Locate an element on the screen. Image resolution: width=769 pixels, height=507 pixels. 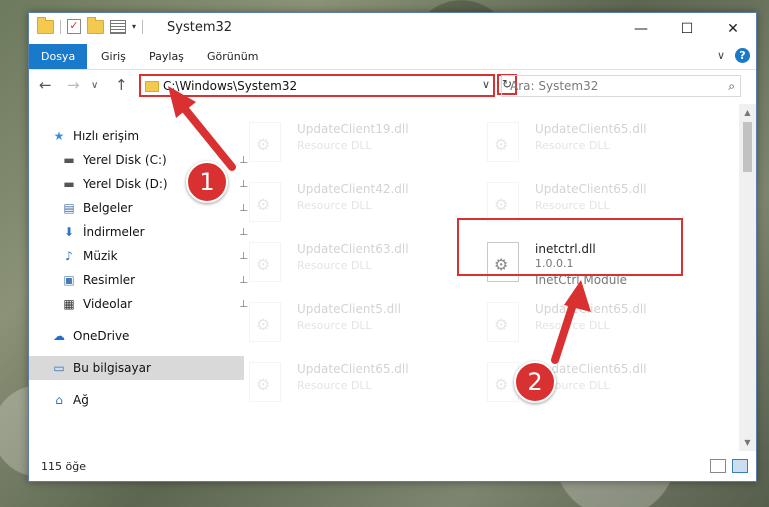
file-item: UpdateClient5.dll Resource DLL is located at coordinates (344, 322).